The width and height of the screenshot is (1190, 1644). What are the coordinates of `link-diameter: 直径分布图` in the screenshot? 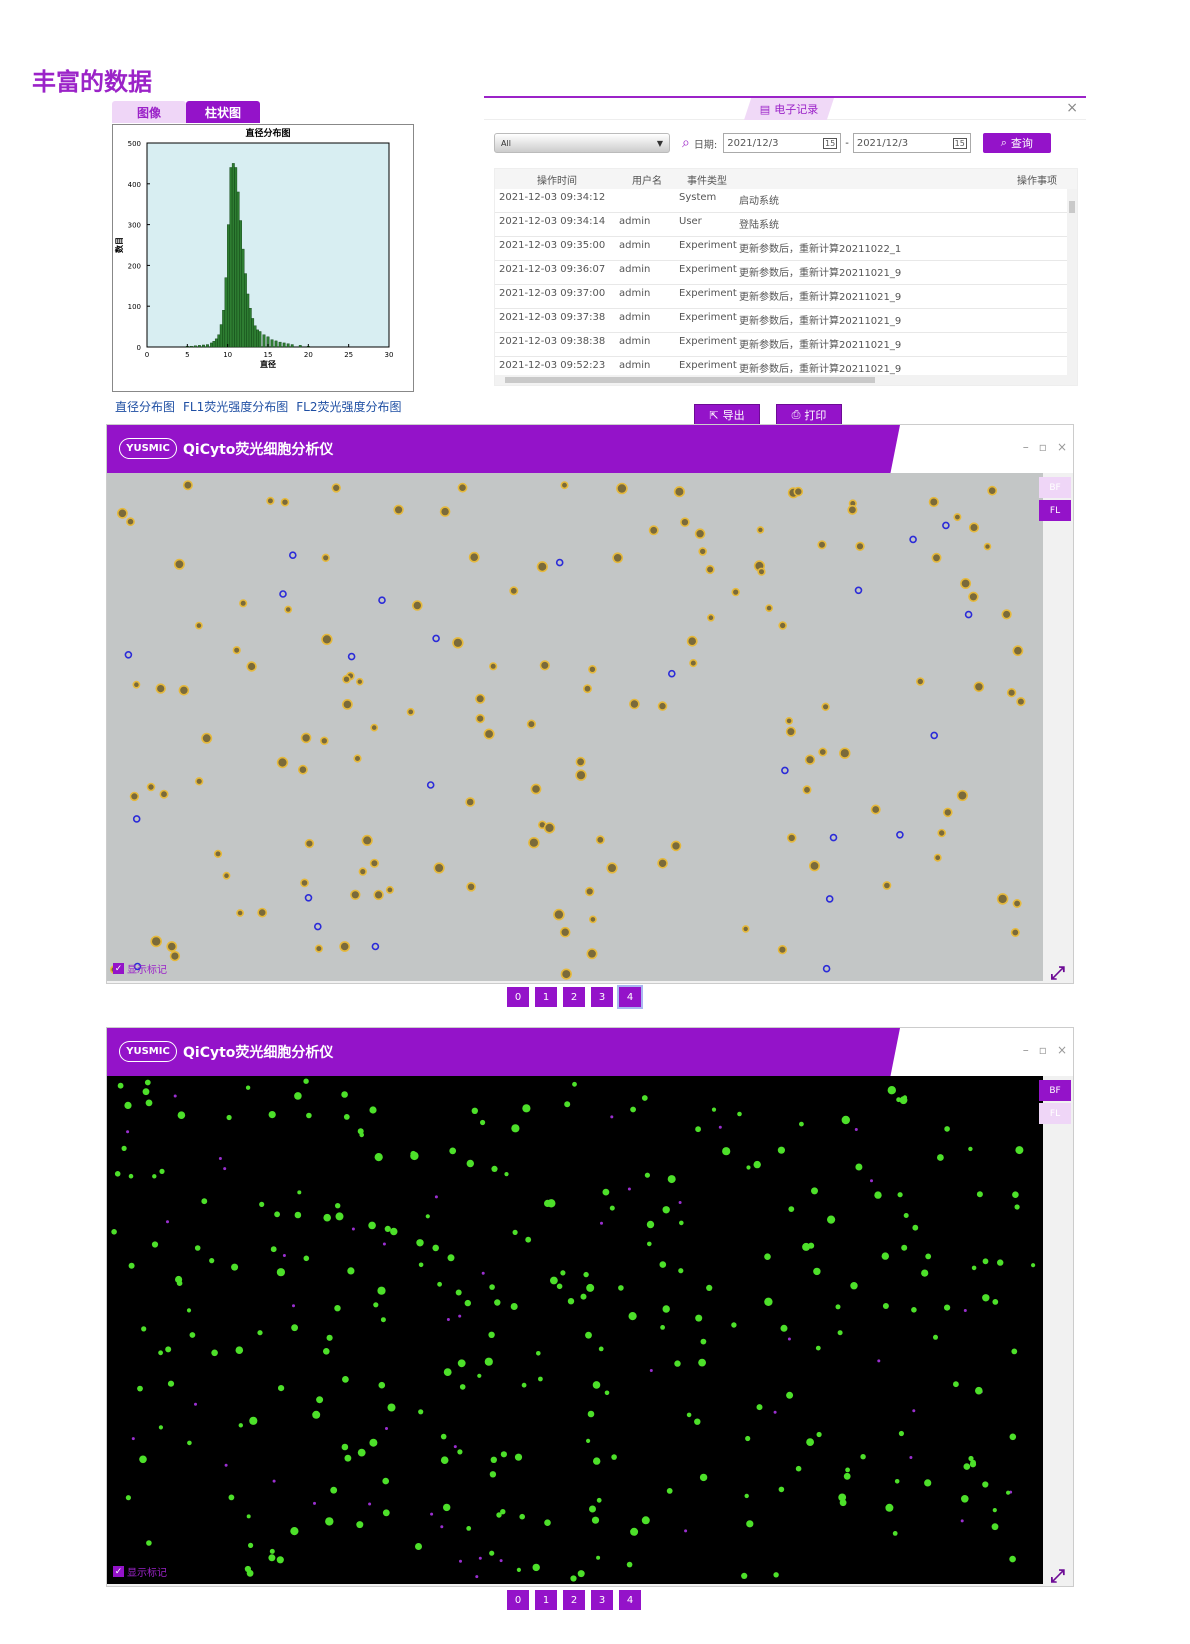 It's located at (145, 406).